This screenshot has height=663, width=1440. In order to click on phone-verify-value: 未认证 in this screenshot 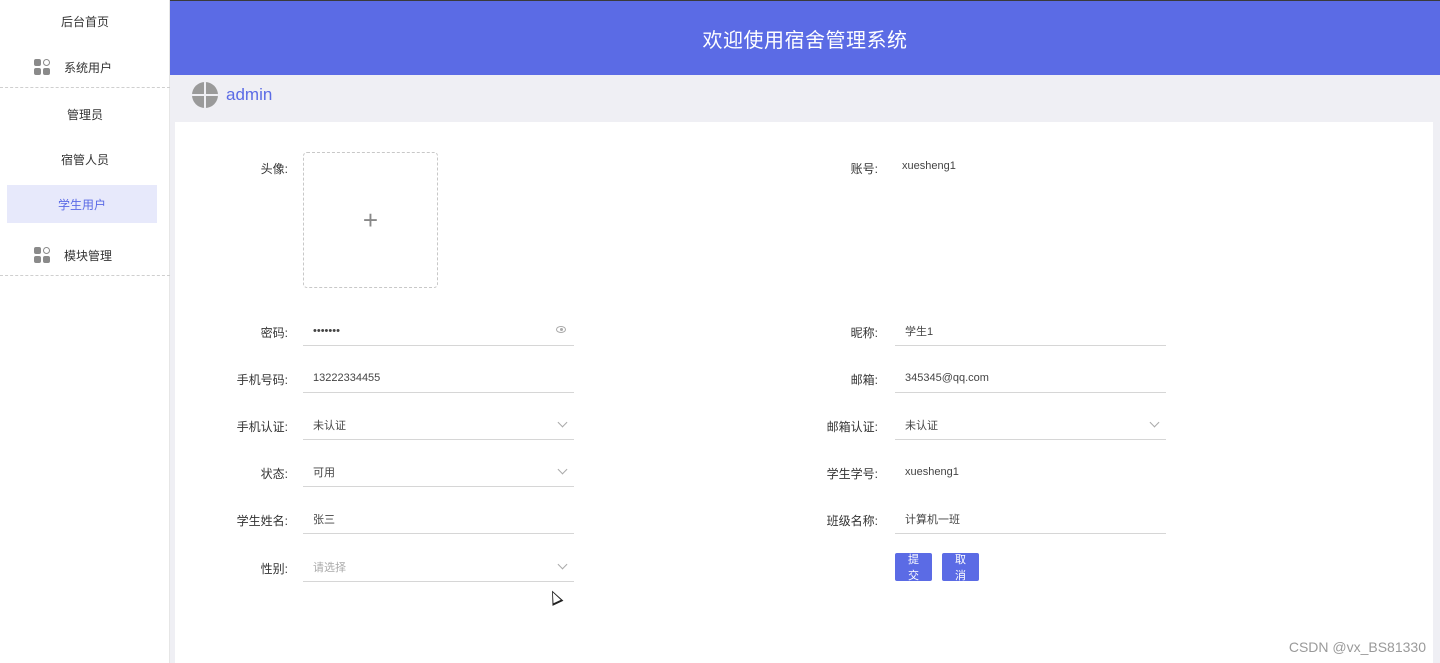, I will do `click(329, 425)`.